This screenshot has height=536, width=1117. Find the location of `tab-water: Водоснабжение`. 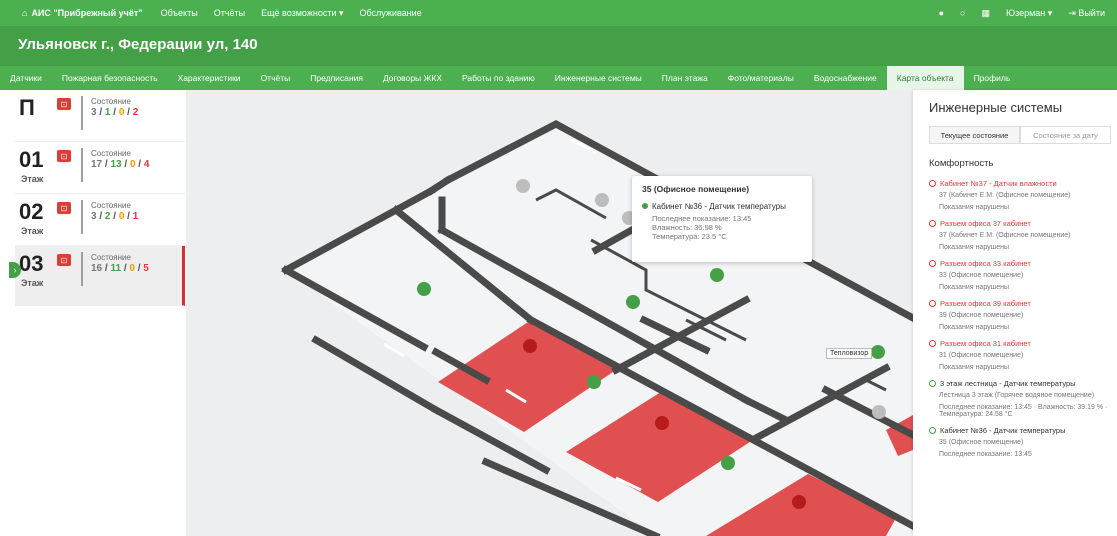

tab-water: Водоснабжение is located at coordinates (845, 78).